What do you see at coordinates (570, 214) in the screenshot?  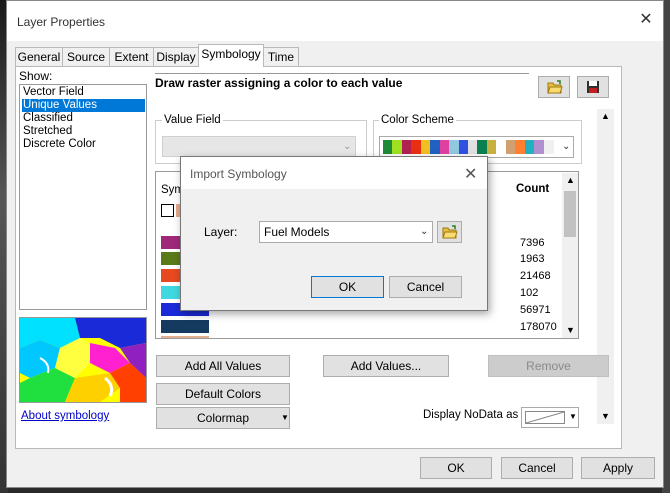 I see `scroll-thumb` at bounding box center [570, 214].